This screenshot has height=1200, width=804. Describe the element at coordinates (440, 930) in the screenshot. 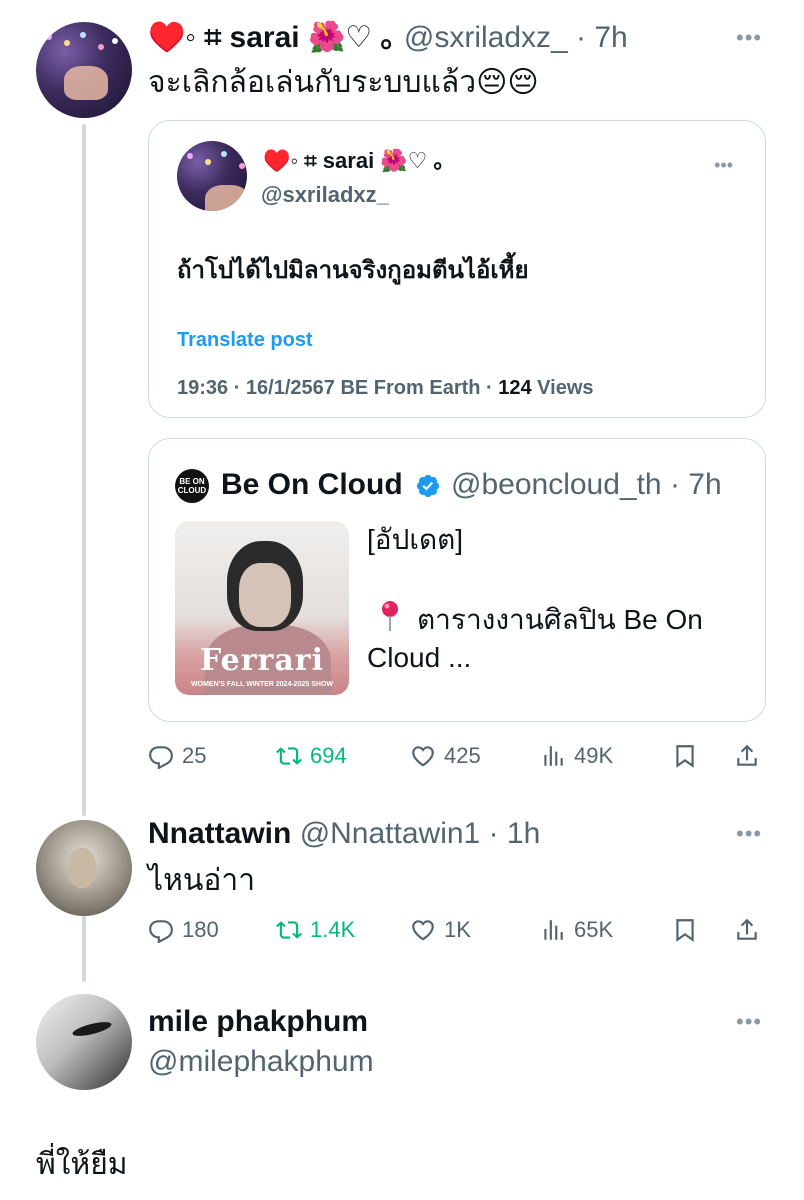

I see `like-button: 1K` at that location.